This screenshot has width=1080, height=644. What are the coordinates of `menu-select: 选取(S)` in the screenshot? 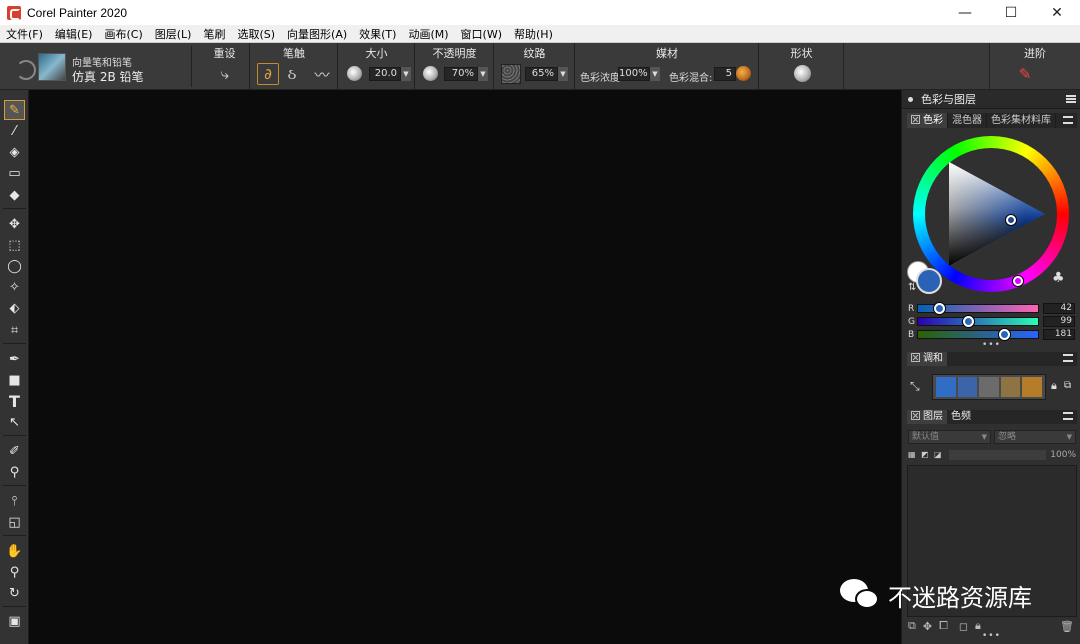 It's located at (256, 34).